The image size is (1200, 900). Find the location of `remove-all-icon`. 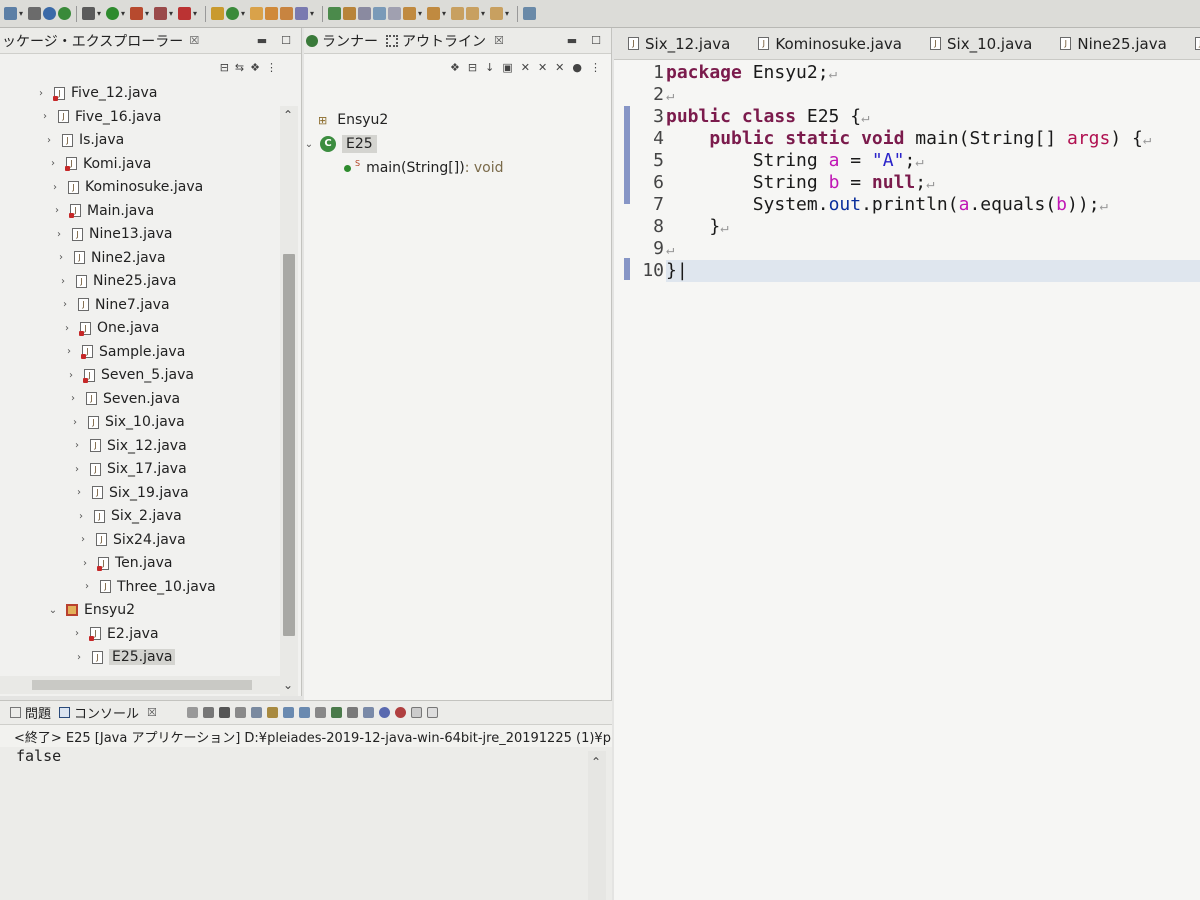

remove-all-icon is located at coordinates (224, 712).